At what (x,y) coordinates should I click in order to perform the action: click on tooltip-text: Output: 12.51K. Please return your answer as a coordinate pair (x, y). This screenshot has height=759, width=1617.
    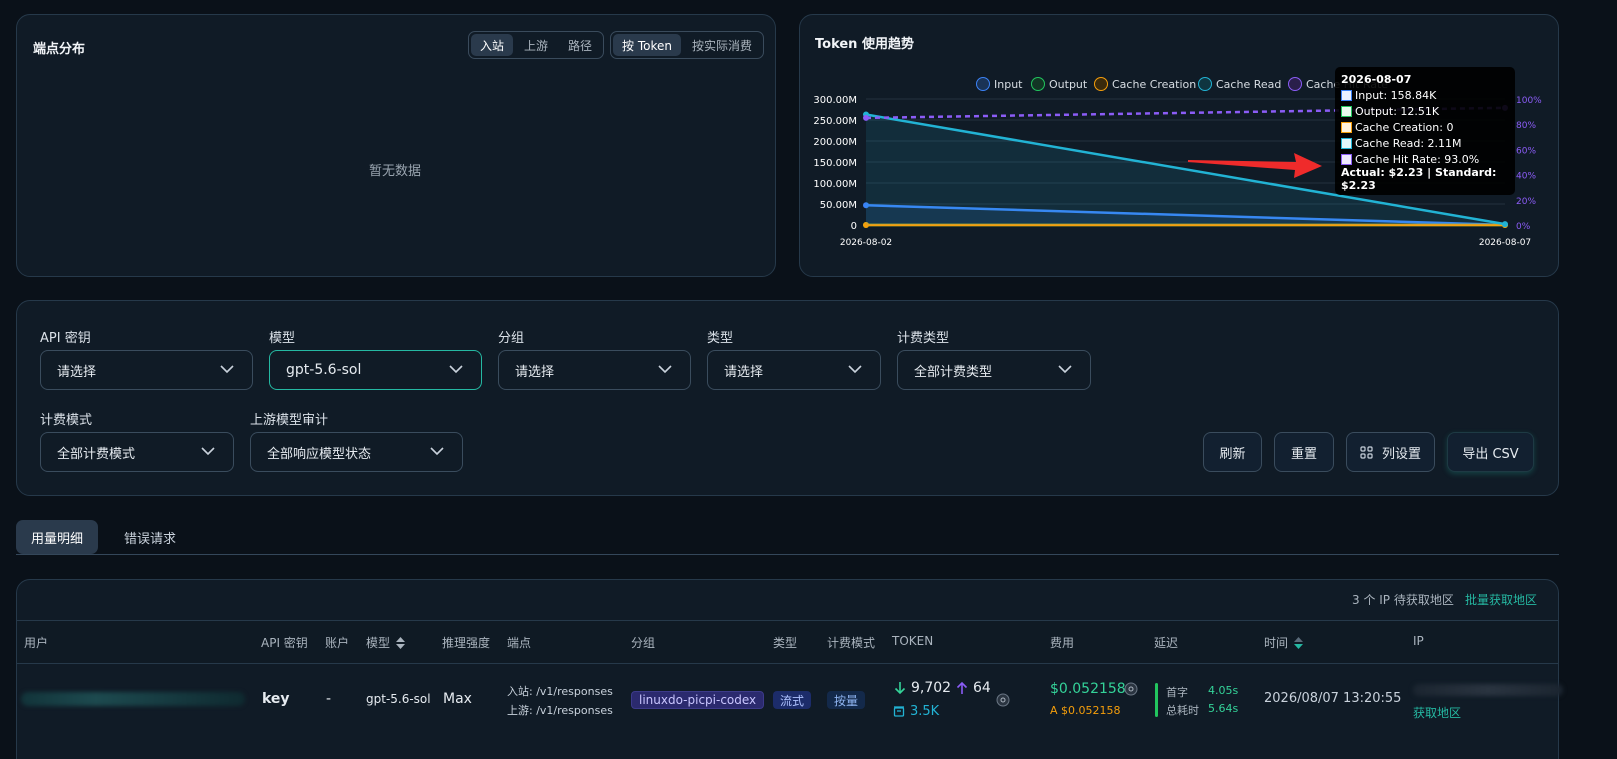
    Looking at the image, I should click on (1397, 111).